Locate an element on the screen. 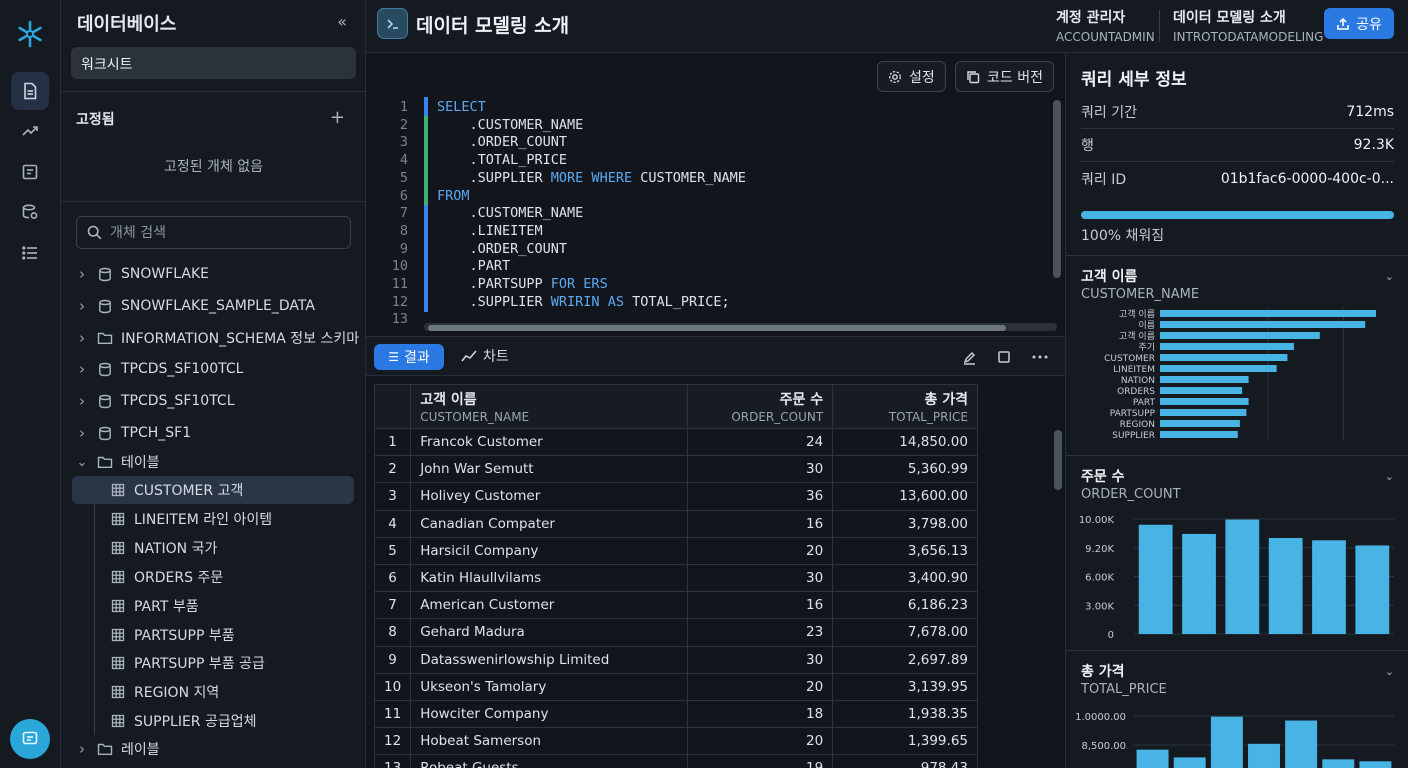 This screenshot has width=1408, height=768. total-price-cell: 7,678.00 is located at coordinates (905, 632).